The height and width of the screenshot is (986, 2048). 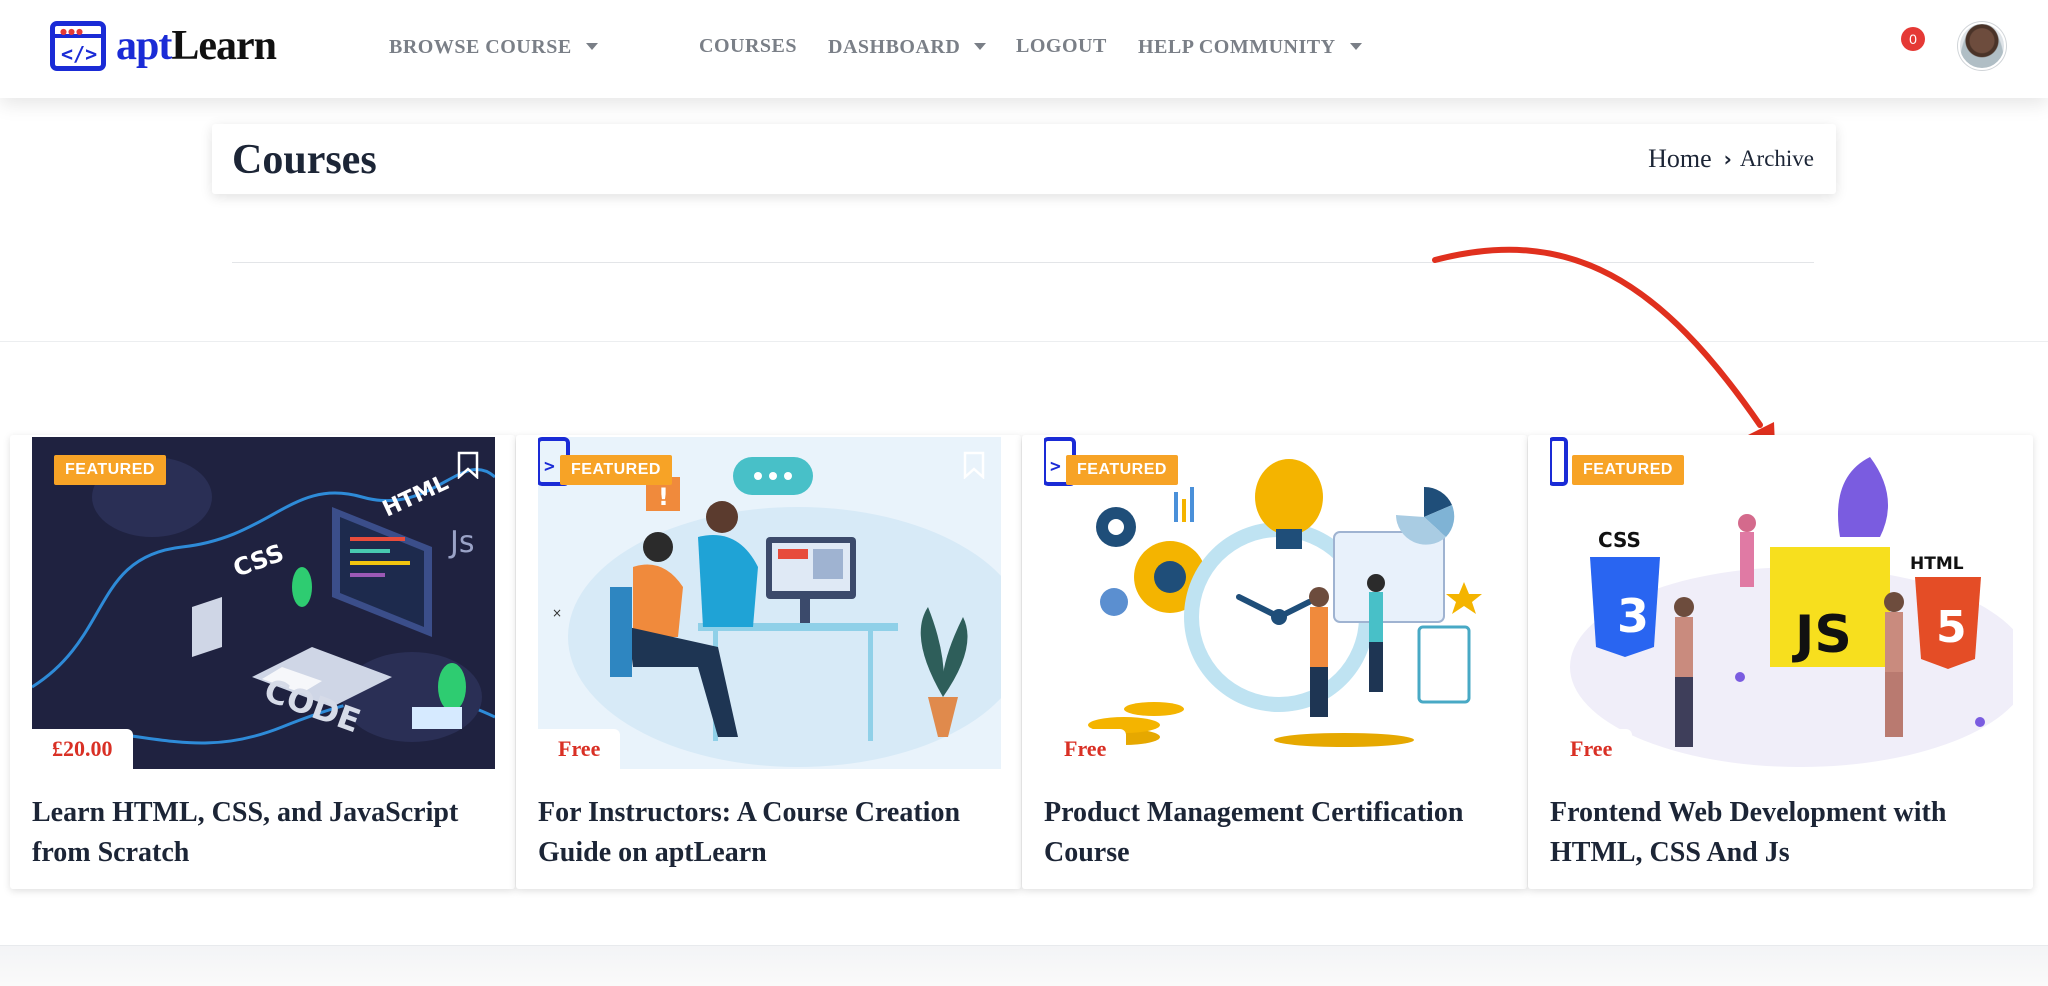 What do you see at coordinates (1680, 159) in the screenshot?
I see `breadcrumb-home: Home` at bounding box center [1680, 159].